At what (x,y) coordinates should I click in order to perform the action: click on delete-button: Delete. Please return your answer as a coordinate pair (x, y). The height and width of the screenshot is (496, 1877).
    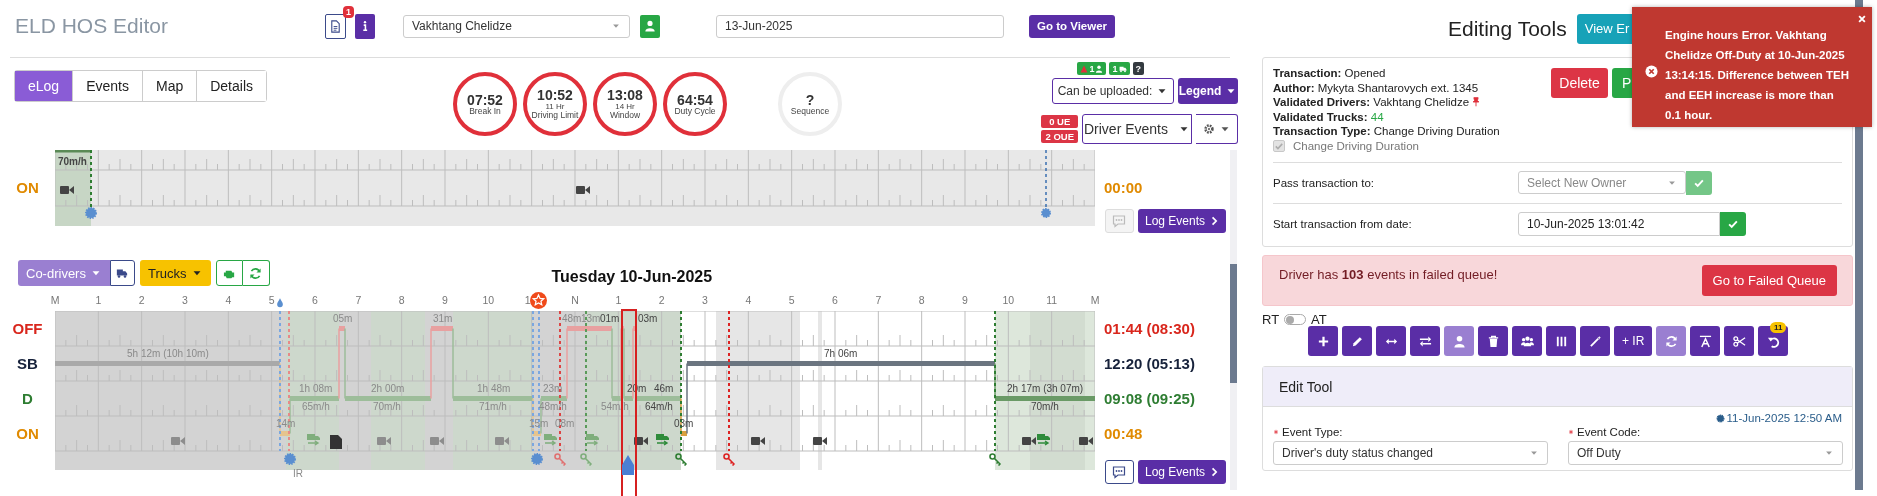
    Looking at the image, I should click on (1579, 83).